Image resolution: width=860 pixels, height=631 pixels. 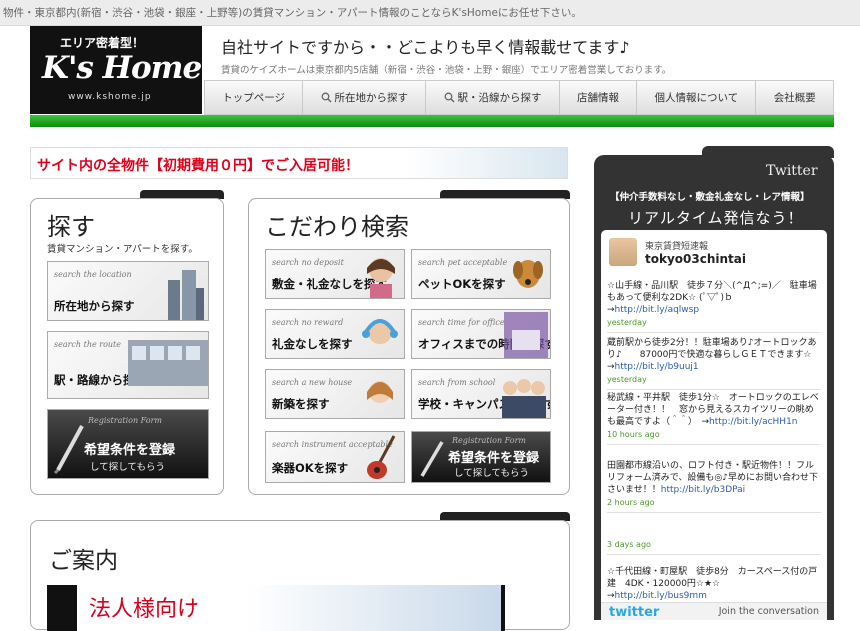 I want to click on search-new-house-button: search a new house 新築を探す, so click(x=335, y=394).